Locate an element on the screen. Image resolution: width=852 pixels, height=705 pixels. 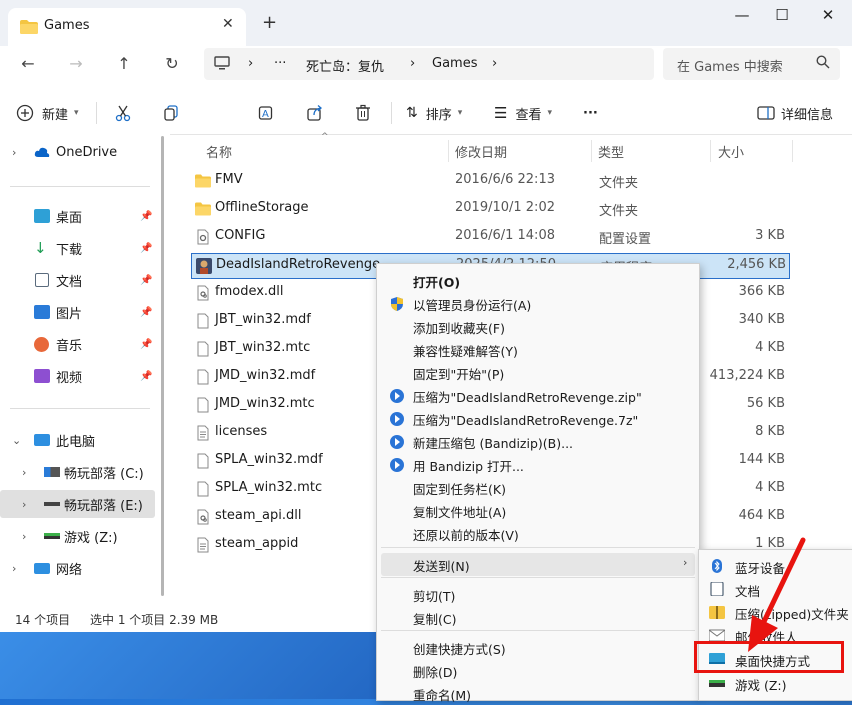
menu-item-send-to: 发送到(N) › is located at coordinates (538, 564).